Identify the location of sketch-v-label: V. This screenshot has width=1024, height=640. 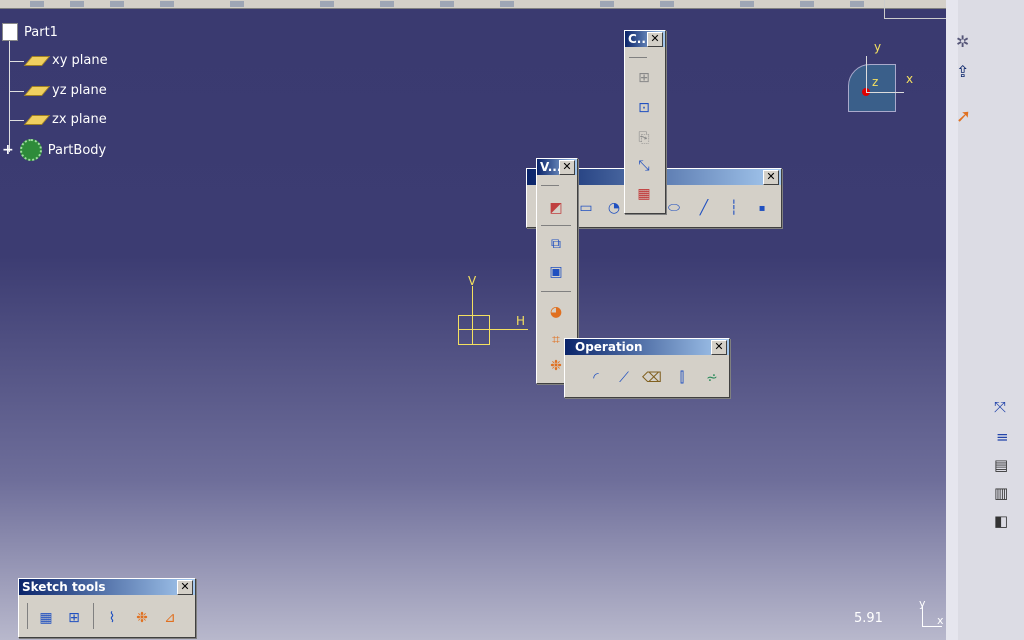
(472, 281).